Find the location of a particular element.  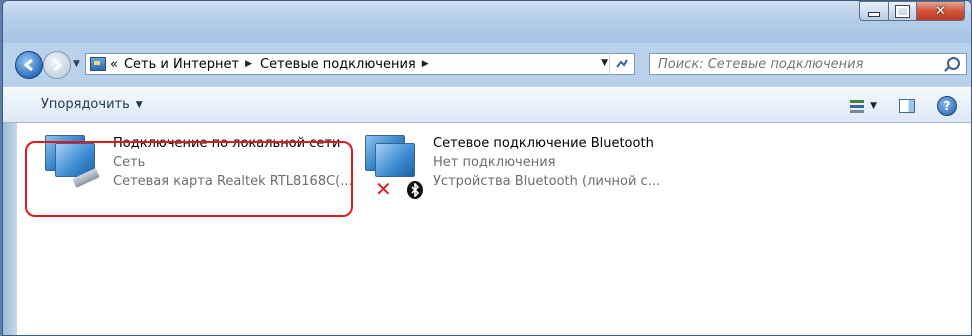

back-button is located at coordinates (29, 65).